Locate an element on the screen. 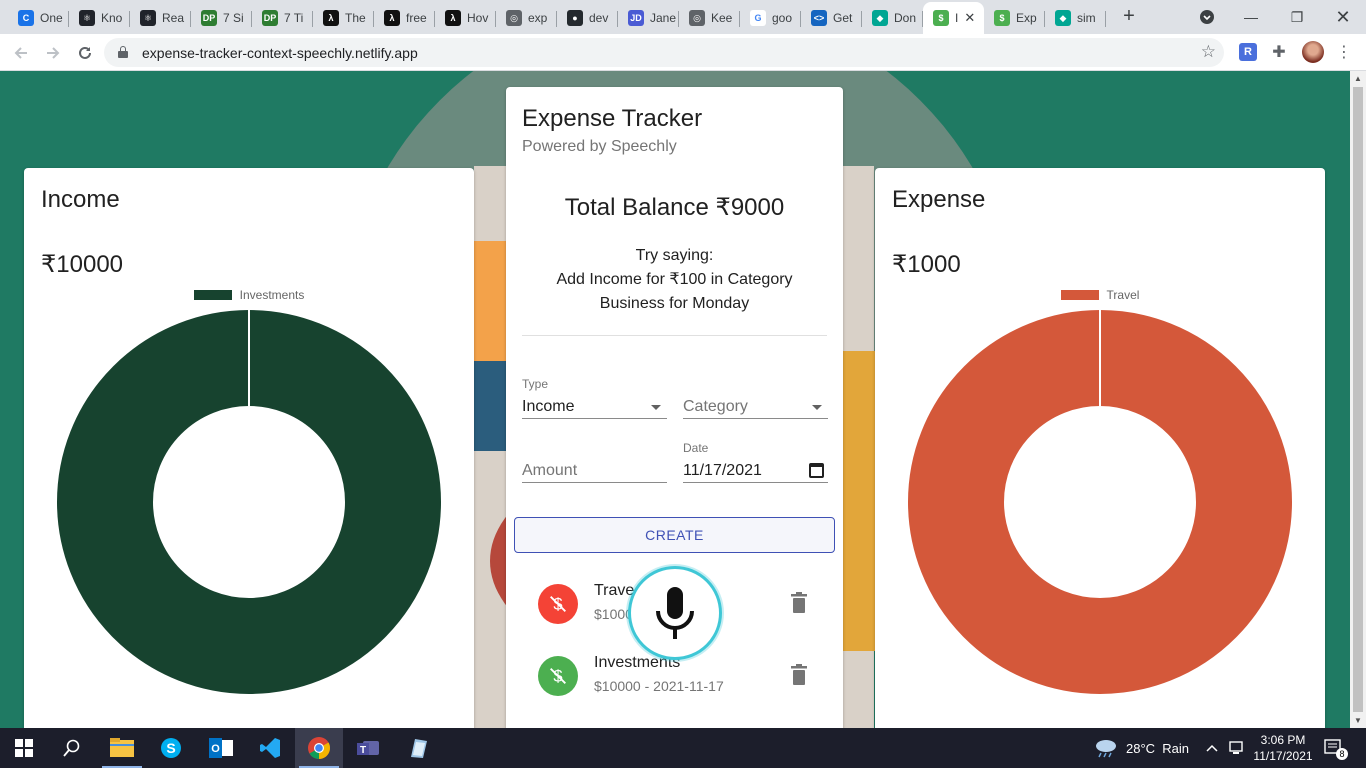 This screenshot has width=1366, height=768. speechly-mic-button is located at coordinates (675, 613).